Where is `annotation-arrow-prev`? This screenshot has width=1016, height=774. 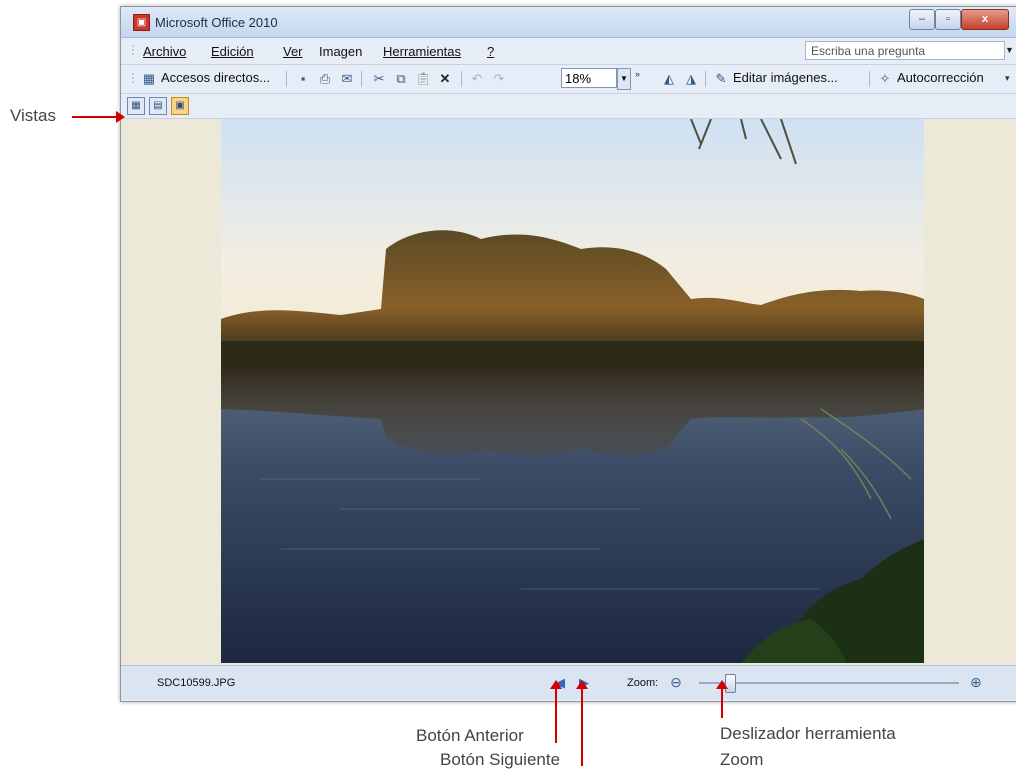
annotation-arrow-prev is located at coordinates (556, 715).